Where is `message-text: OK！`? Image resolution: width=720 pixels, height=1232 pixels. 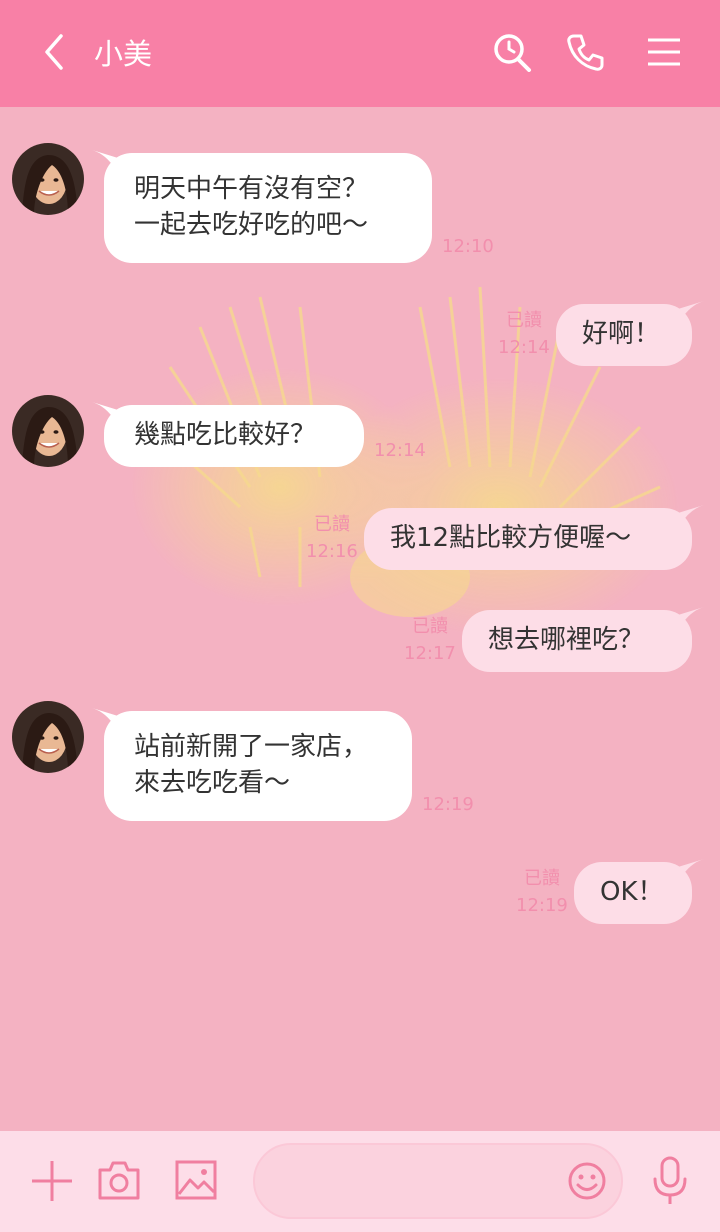 message-text: OK！ is located at coordinates (632, 892).